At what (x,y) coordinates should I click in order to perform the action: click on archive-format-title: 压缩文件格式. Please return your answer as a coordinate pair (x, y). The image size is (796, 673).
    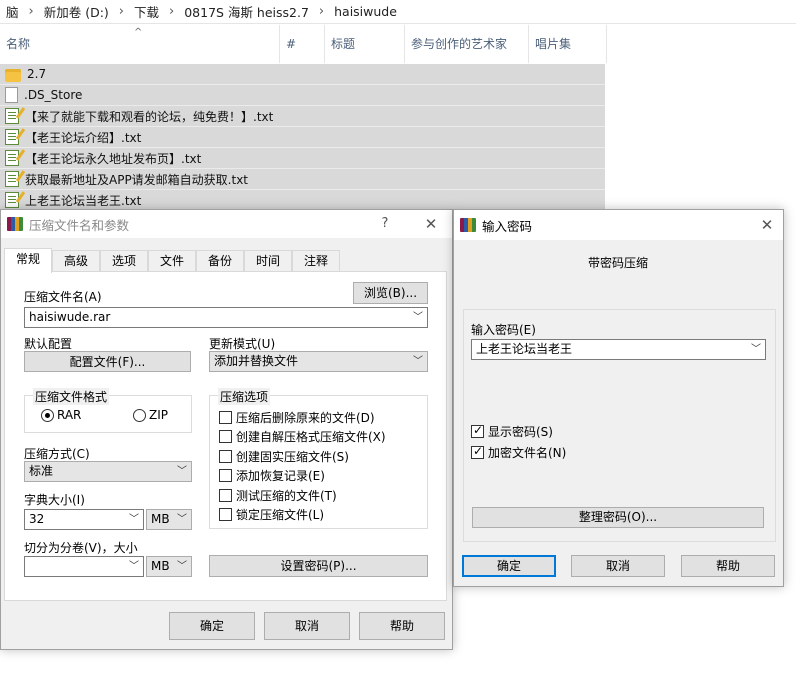
    Looking at the image, I should click on (71, 396).